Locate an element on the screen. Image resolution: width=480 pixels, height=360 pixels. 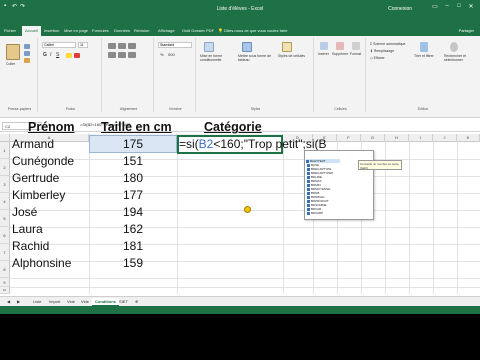
row-header: 8 is located at coordinates (5, 269).